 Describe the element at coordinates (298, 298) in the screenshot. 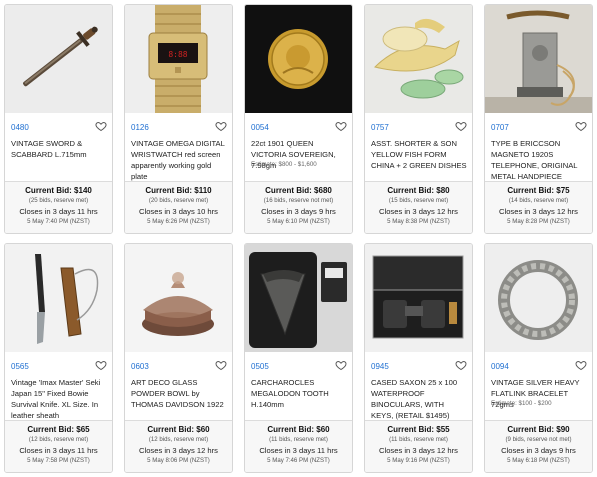

I see `megalodon-tooth-image` at that location.